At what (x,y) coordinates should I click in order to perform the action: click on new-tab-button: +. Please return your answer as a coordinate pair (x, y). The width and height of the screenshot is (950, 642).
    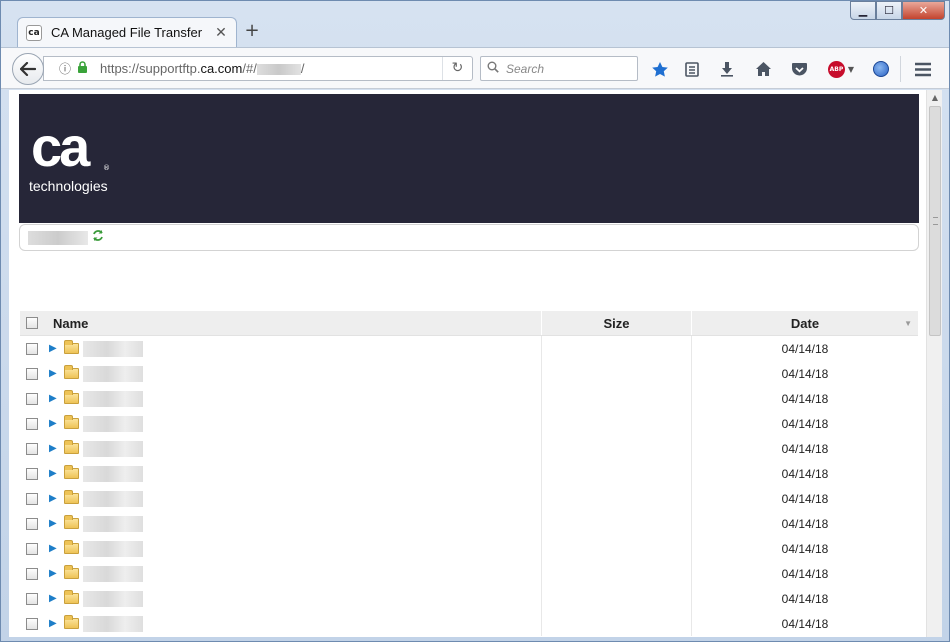
    Looking at the image, I should click on (252, 31).